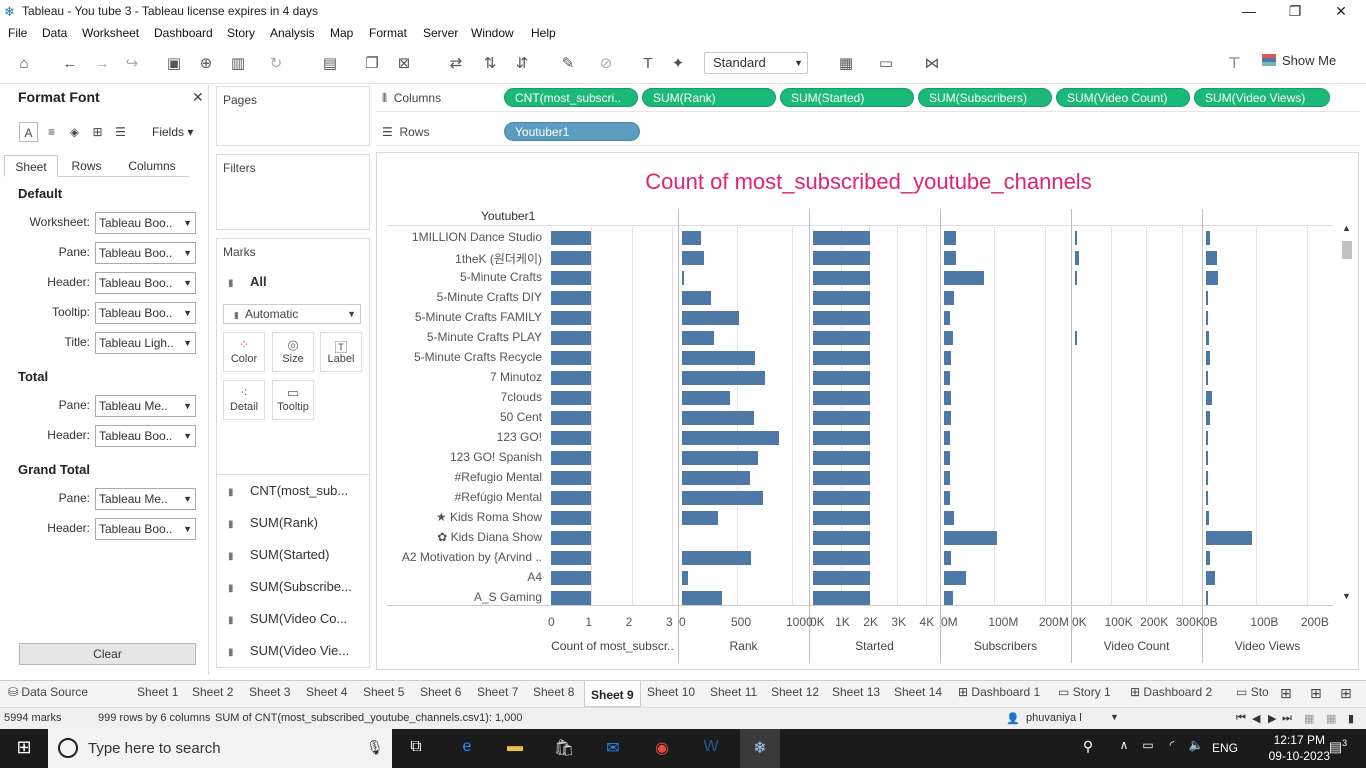 This screenshot has width=1366, height=768. Describe the element at coordinates (733, 692) in the screenshot. I see `tab-sheet-11: Sheet 11` at that location.